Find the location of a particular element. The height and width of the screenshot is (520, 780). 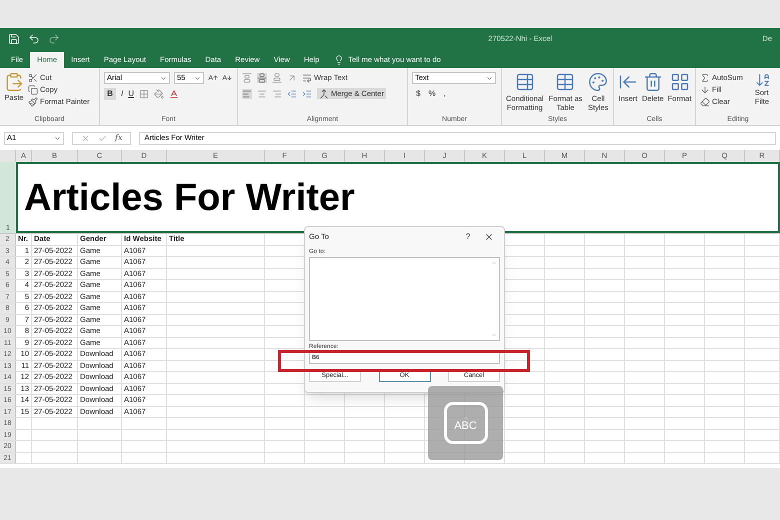

scissors-icon is located at coordinates (33, 78).